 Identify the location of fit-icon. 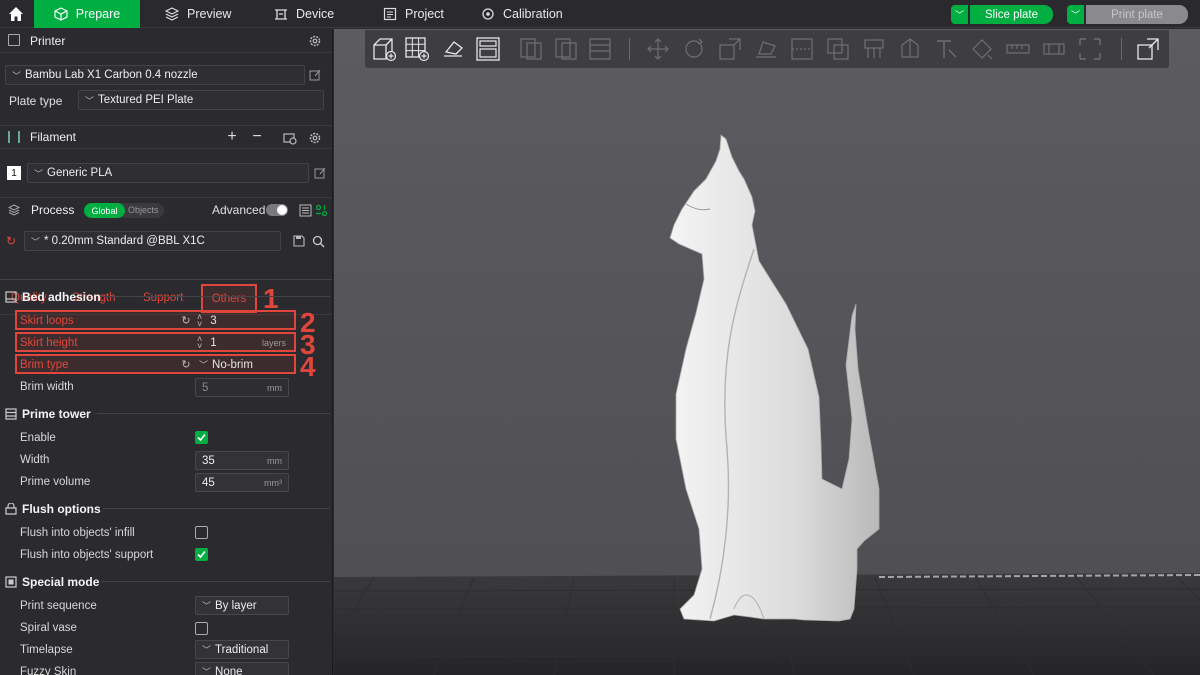
(1090, 49).